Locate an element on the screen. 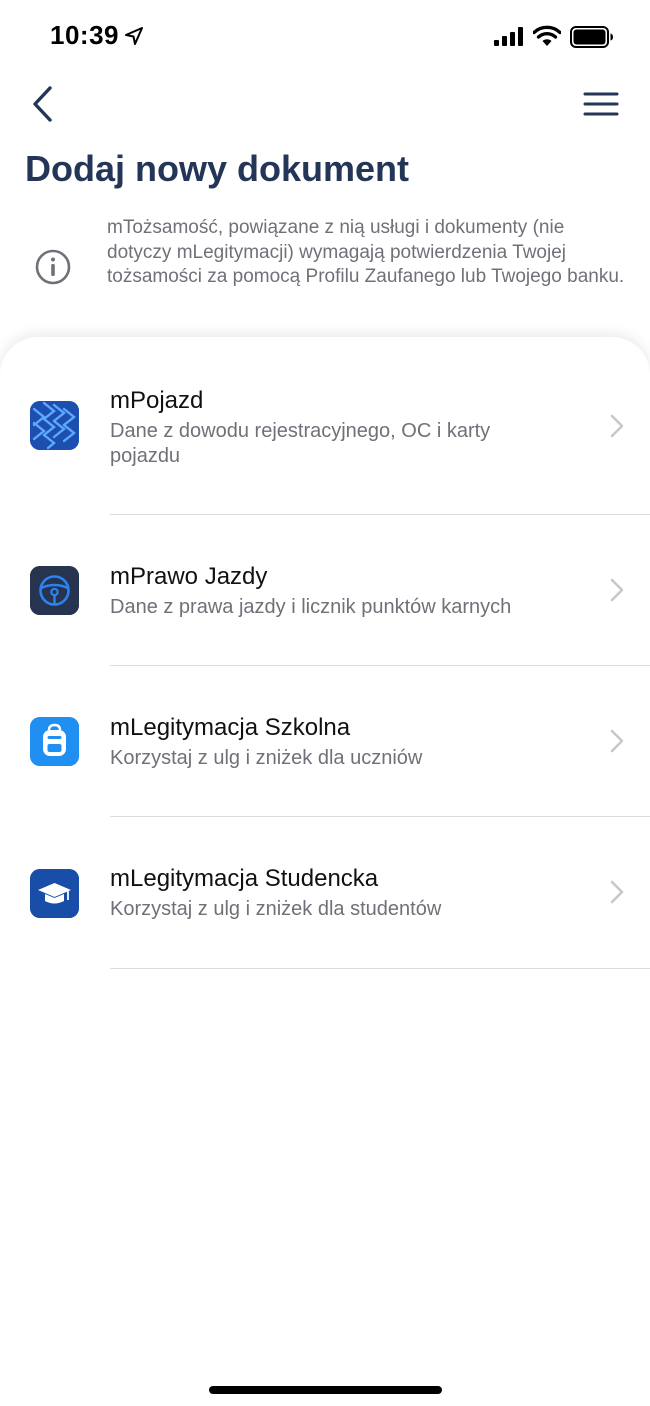 Image resolution: width=650 pixels, height=1406 pixels. page-title: Dodaj nowy dokument is located at coordinates (217, 168).